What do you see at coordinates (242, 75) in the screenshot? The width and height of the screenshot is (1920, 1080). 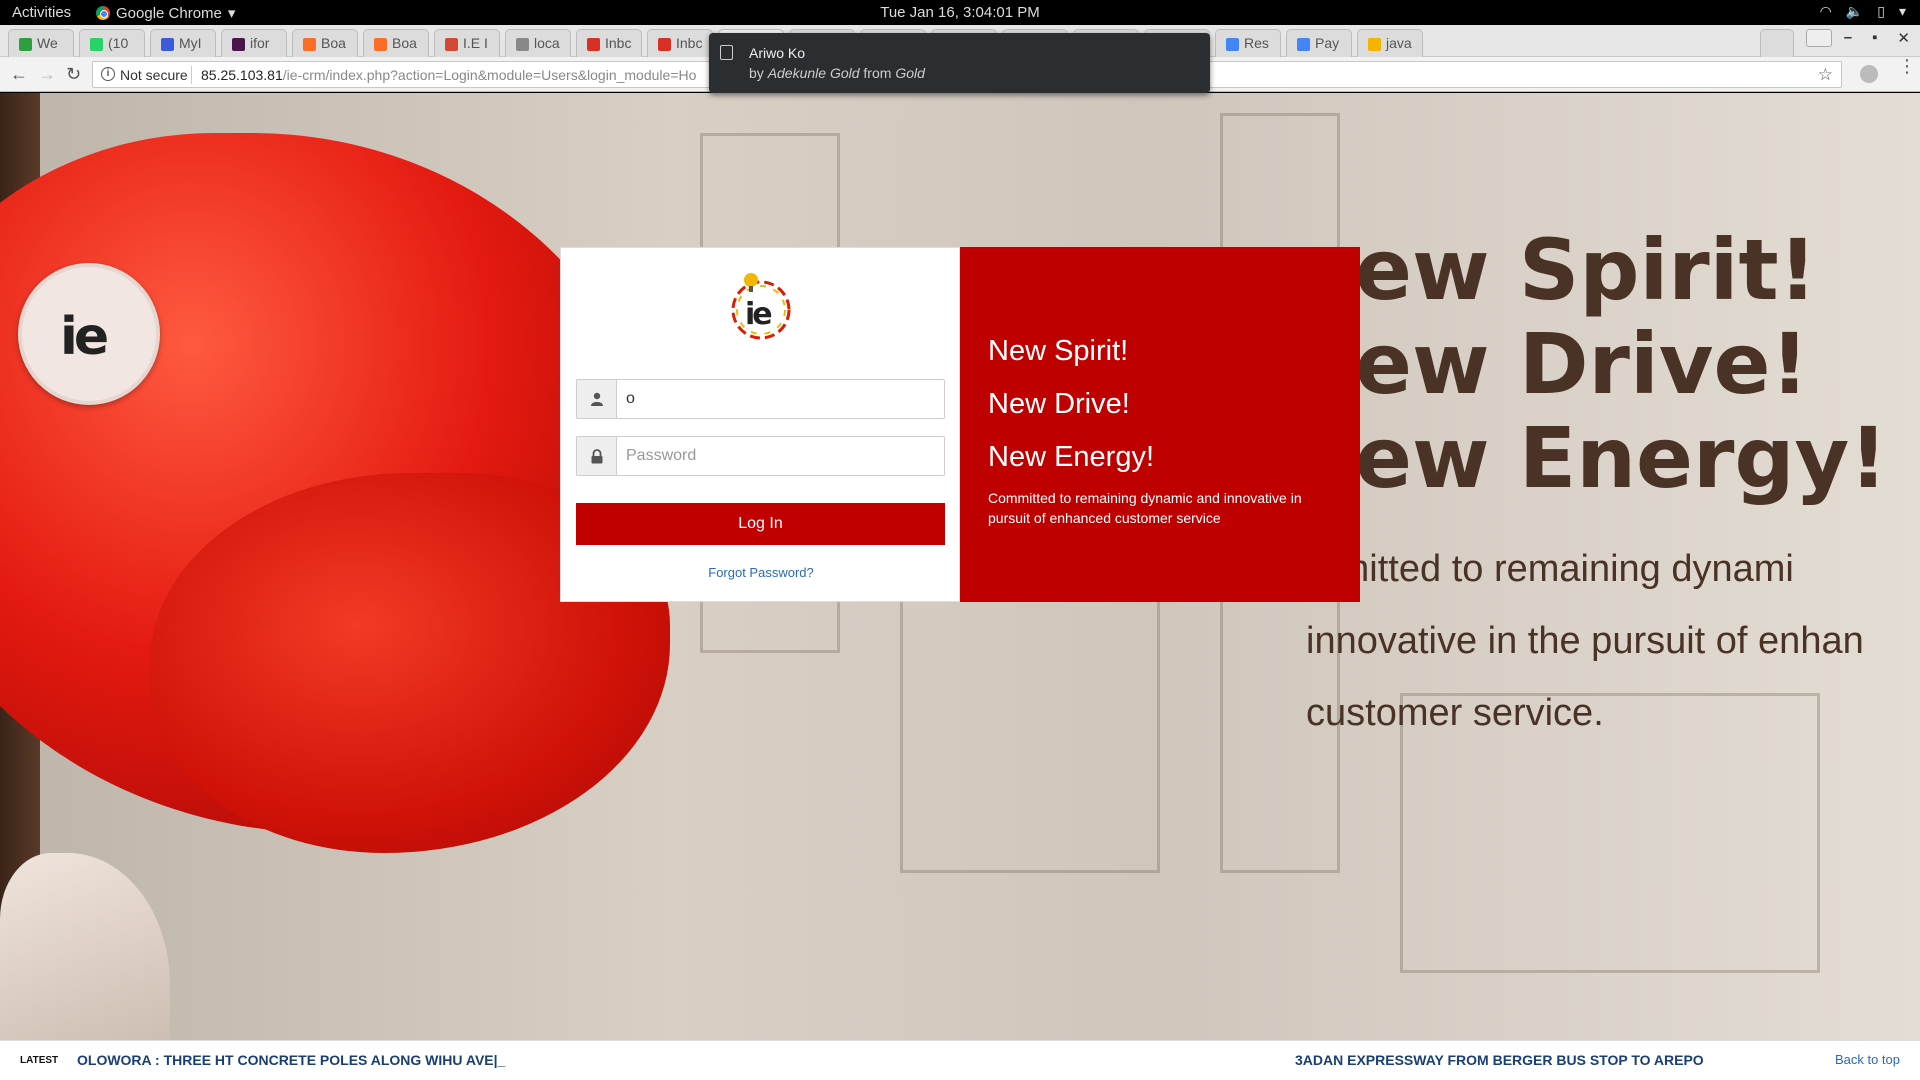 I see `url-host: 85.25.103.81` at bounding box center [242, 75].